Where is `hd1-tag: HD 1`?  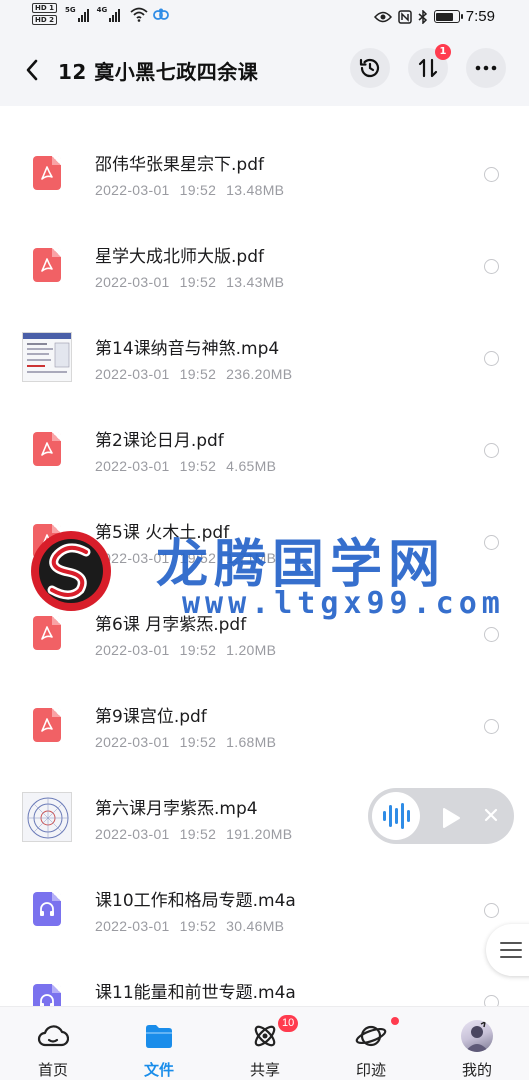
hd1-tag: HD 1 is located at coordinates (44, 8).